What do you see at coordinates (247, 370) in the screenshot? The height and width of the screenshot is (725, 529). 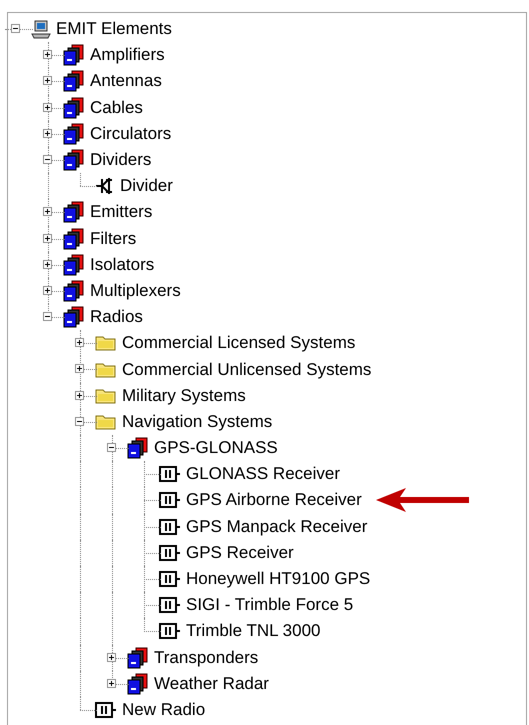 I see `tree-item-label: Commercial Unlicensed Systems` at bounding box center [247, 370].